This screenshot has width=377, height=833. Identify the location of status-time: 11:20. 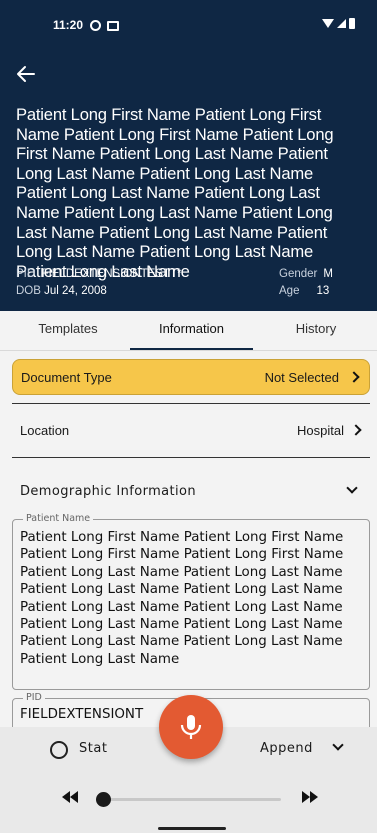
(68, 25).